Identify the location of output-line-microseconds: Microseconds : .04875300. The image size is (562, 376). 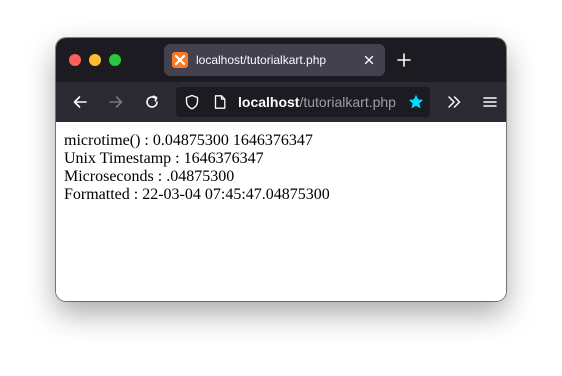
(149, 176).